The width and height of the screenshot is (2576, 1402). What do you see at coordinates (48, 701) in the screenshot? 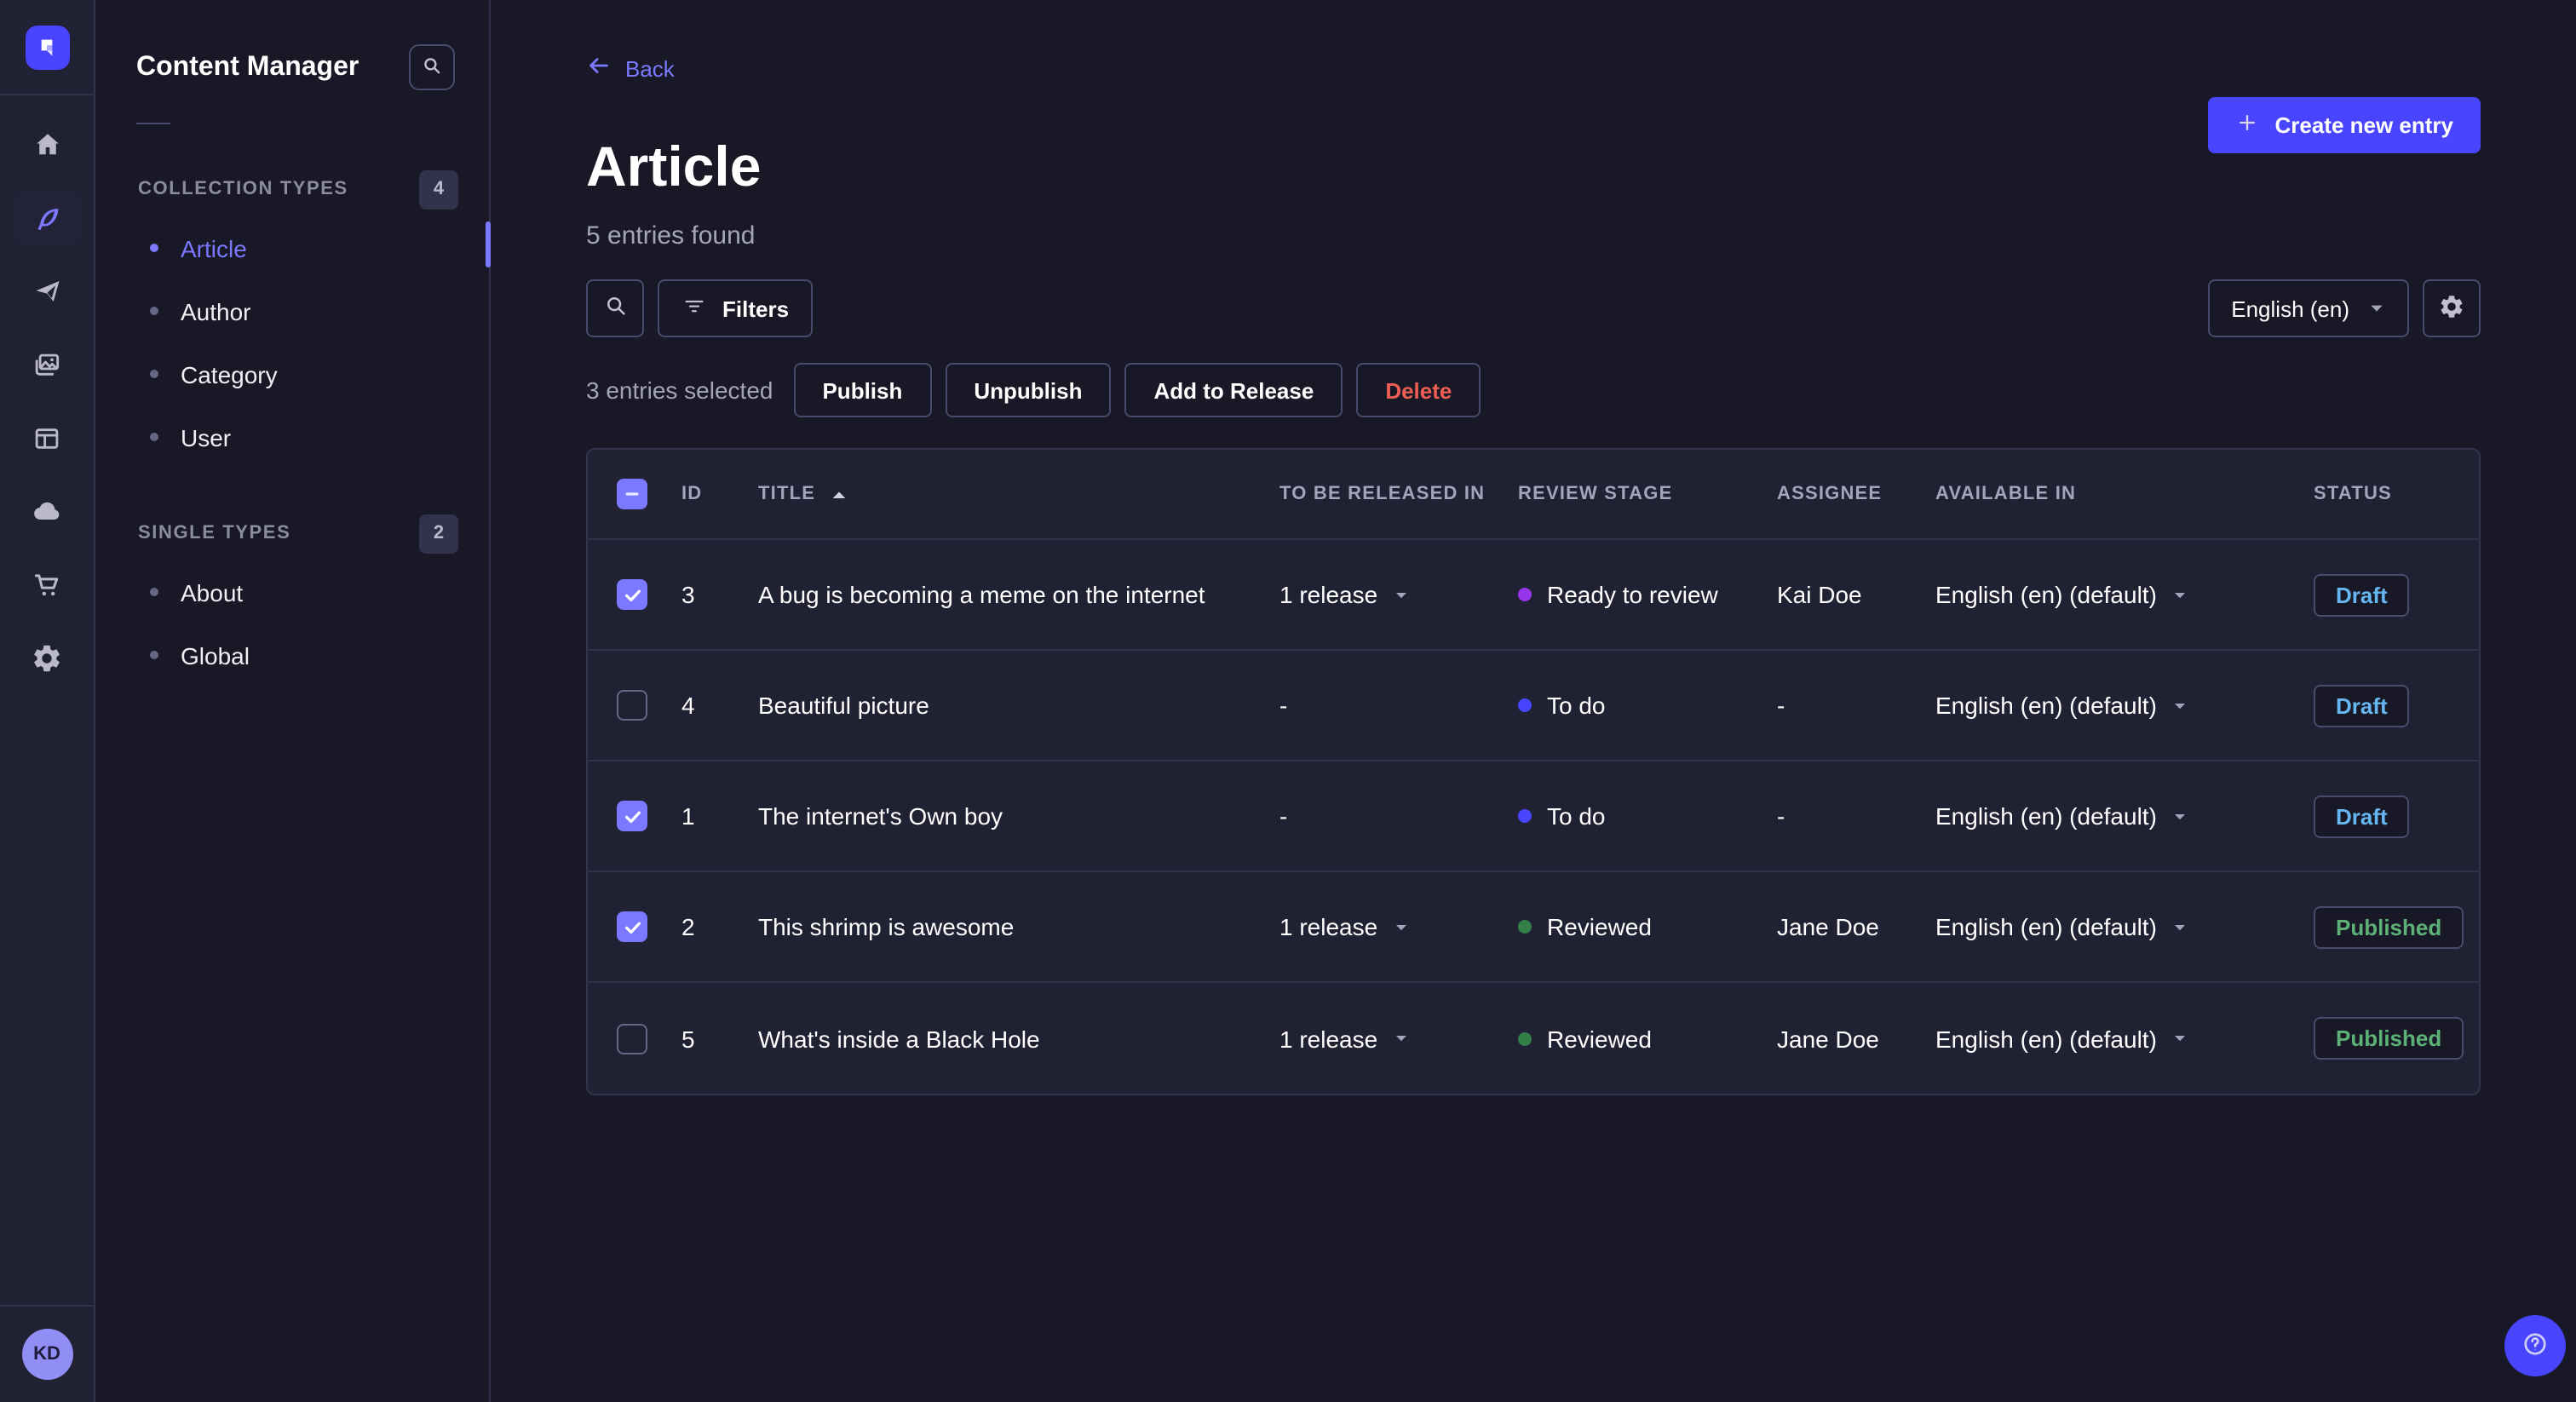
I see `main-nav-rail: KD` at bounding box center [48, 701].